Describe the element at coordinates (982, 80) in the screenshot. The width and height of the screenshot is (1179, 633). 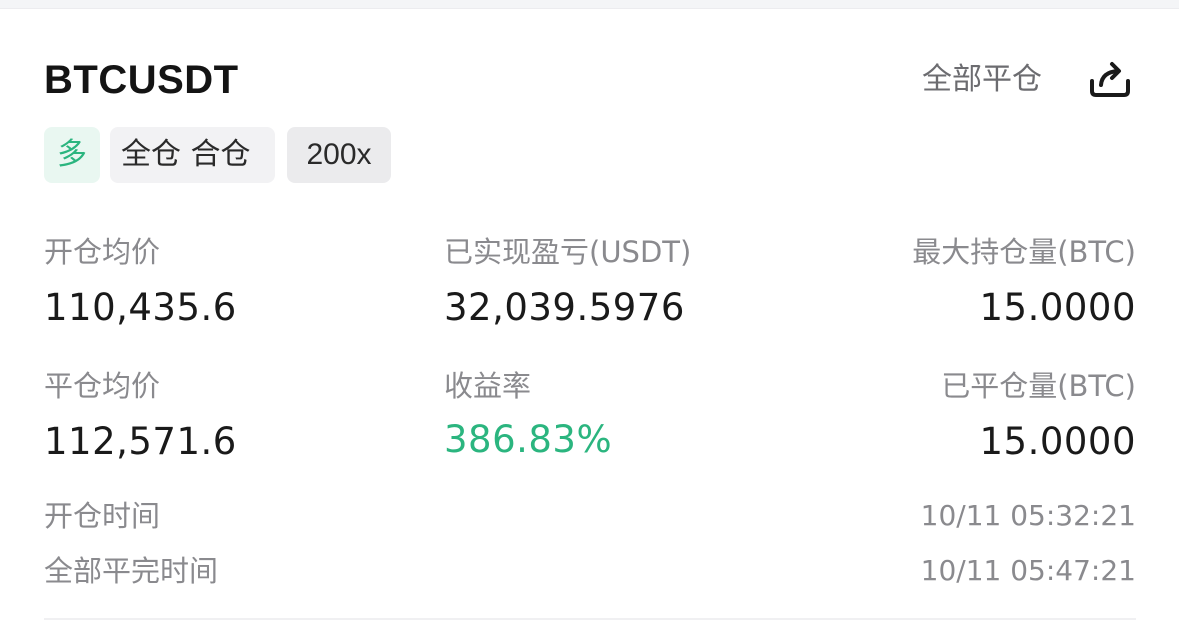
I see `close-all-button: 全部平仓` at that location.